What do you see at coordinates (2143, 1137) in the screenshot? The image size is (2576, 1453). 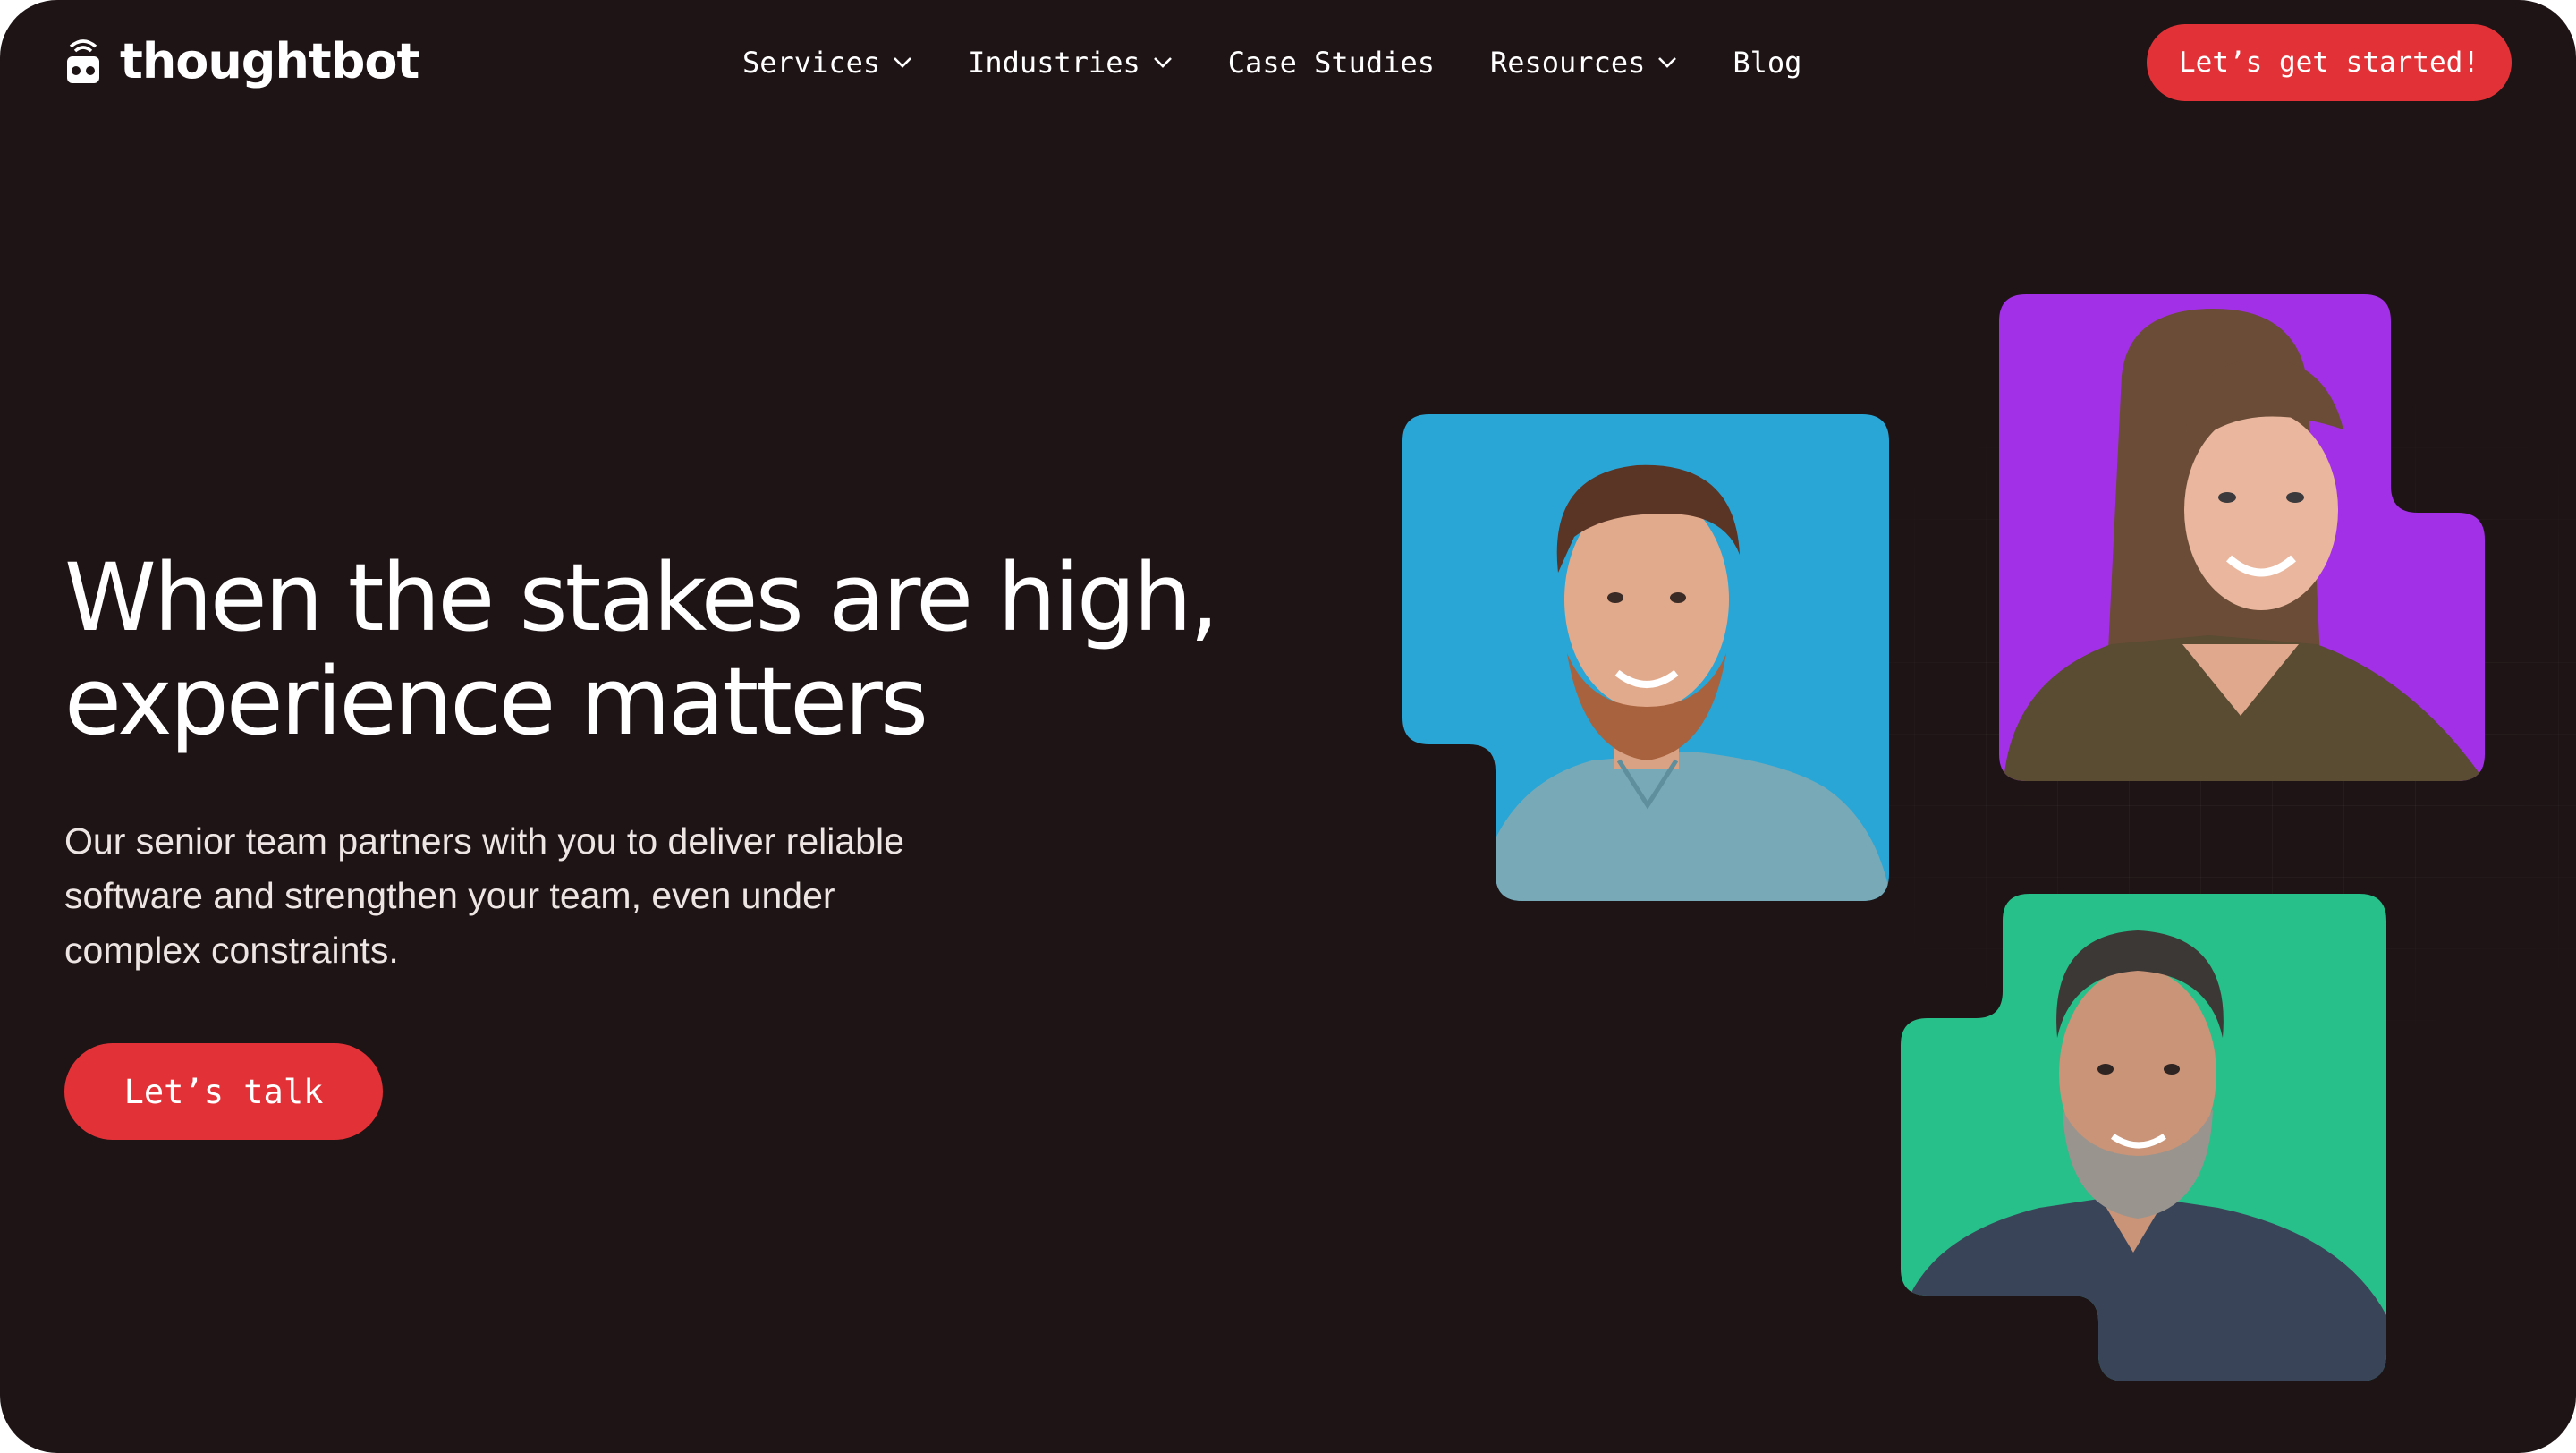 I see `team-photo-green` at bounding box center [2143, 1137].